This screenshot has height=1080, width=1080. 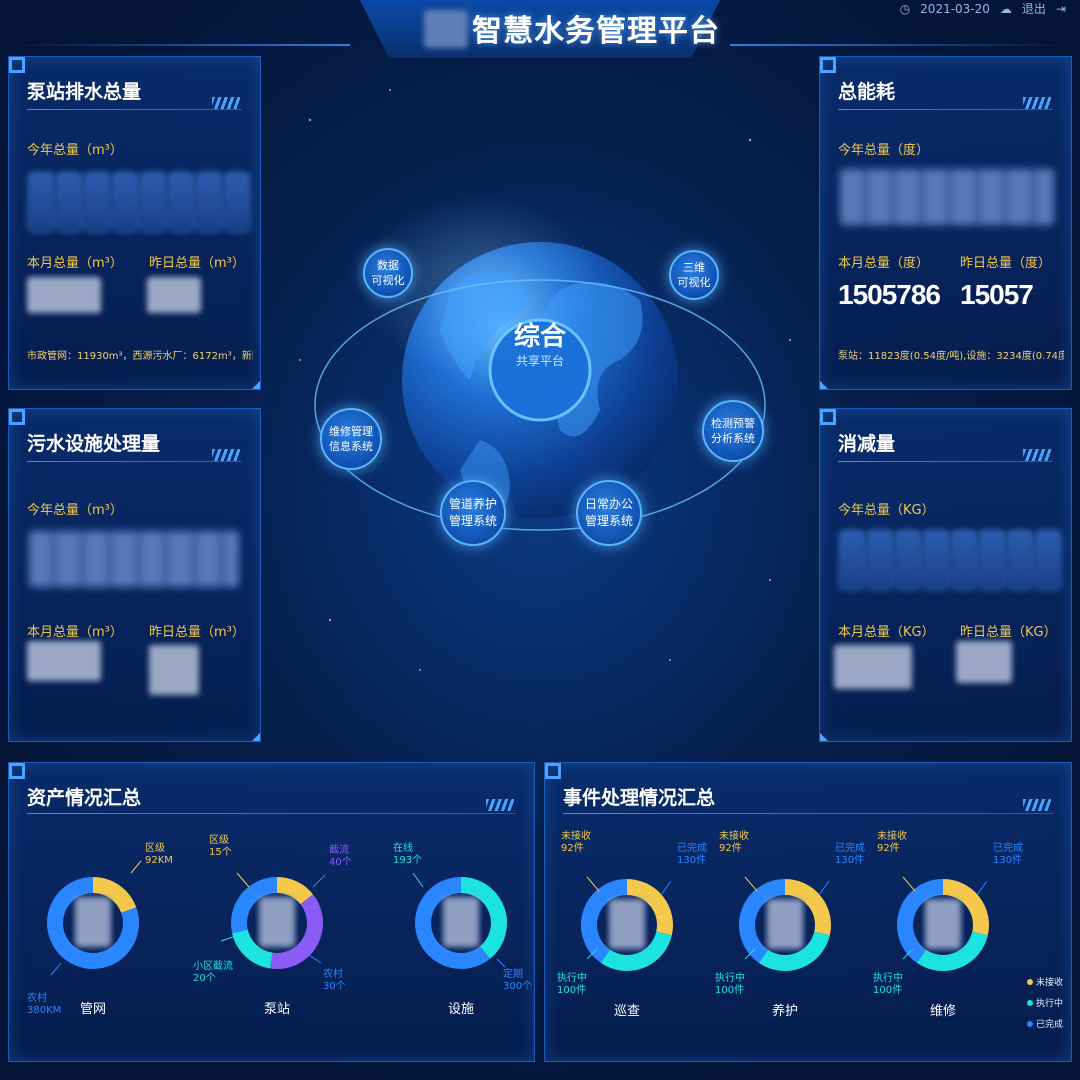 What do you see at coordinates (733, 431) in the screenshot?
I see `node-monitoring-system: 检测预警 分析系统` at bounding box center [733, 431].